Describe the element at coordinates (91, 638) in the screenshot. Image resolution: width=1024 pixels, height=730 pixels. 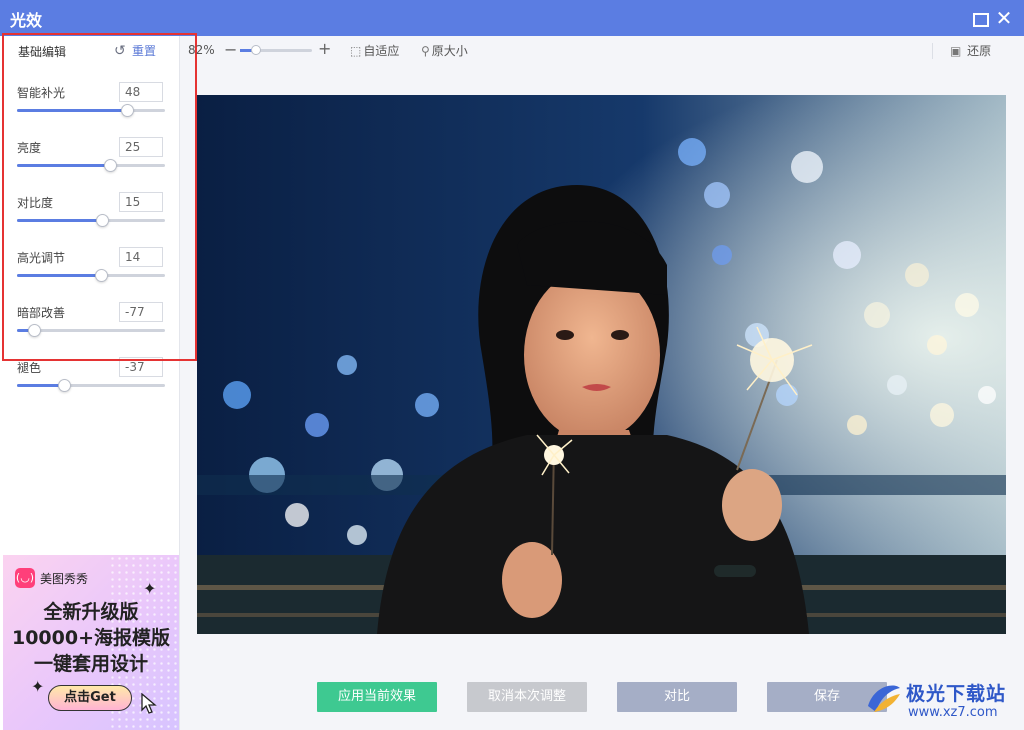
I see `promo-line-2: 10000+海报模版` at that location.